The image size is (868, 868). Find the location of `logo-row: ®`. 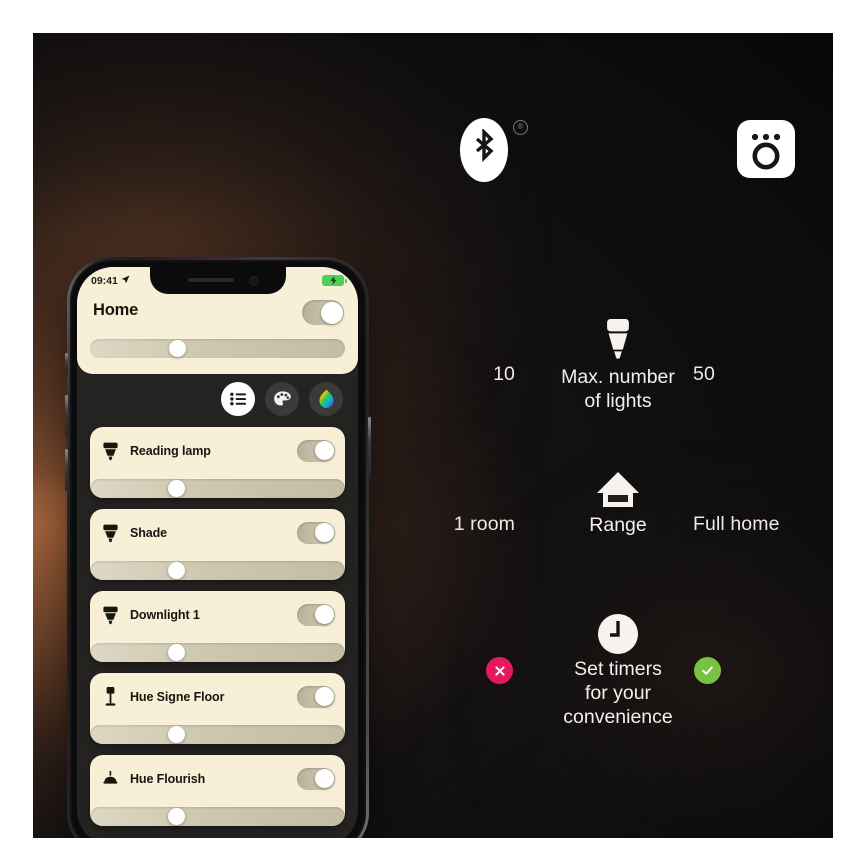

logo-row: ® is located at coordinates (618, 163).